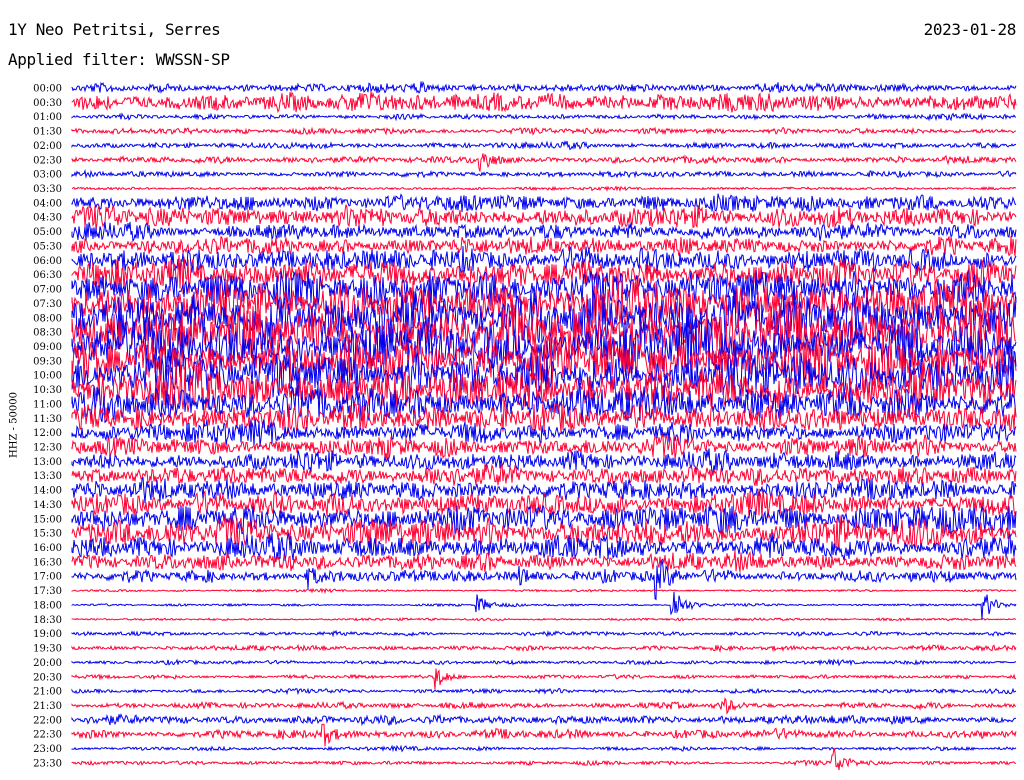  I want to click on row-time-label: 18:00, so click(47, 605).